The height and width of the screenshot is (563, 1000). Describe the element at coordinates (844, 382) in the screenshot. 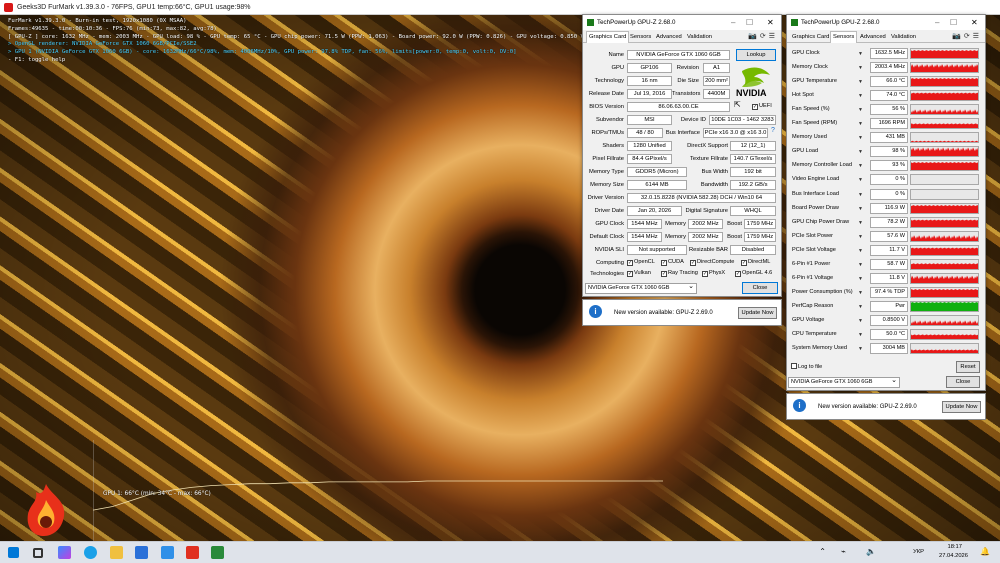

I see `gpu-select-dropdown-2: NVIDIA GeForce GTX 1060 6GB` at that location.